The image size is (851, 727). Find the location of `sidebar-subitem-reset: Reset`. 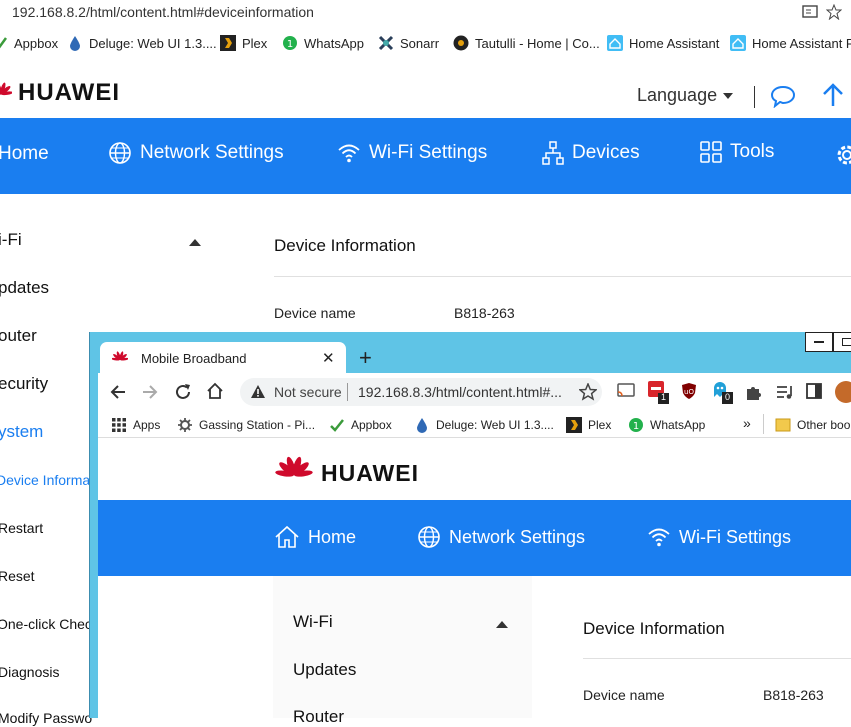

sidebar-subitem-reset: Reset is located at coordinates (17, 576).